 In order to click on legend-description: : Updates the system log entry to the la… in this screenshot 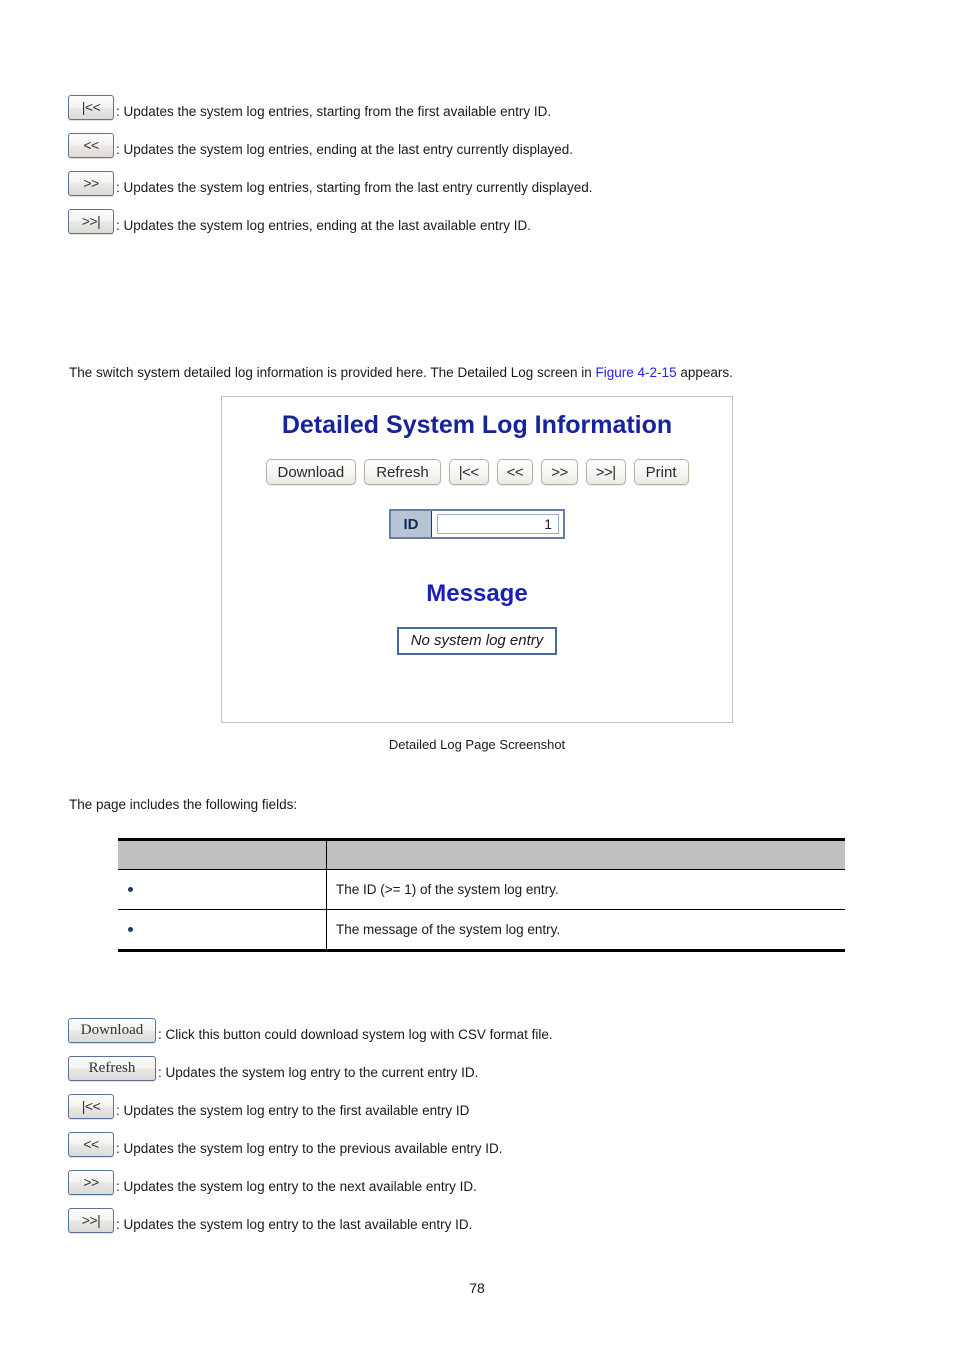, I will do `click(294, 1224)`.